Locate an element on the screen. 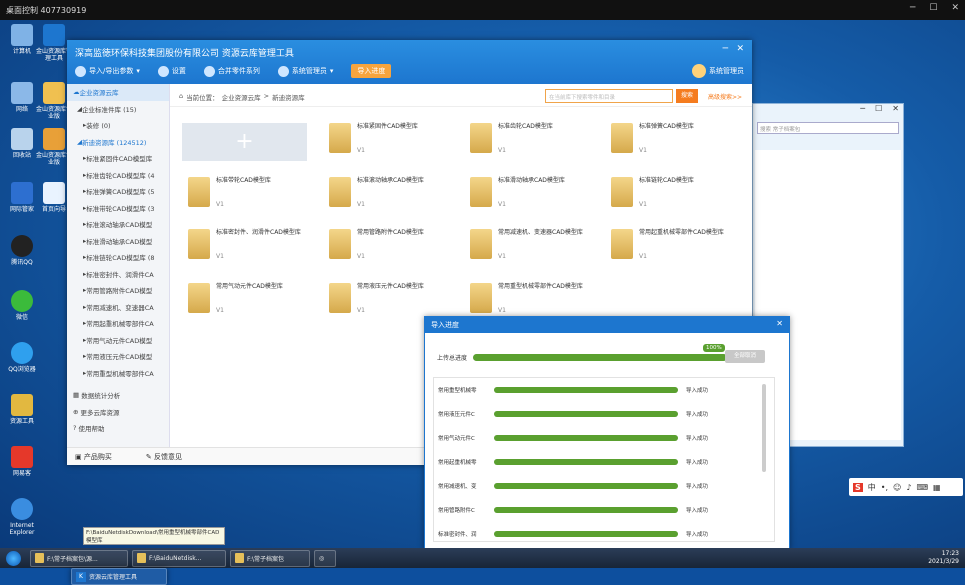  sidebar-item-xindi: ◢ 新迪资源库 (124512) is located at coordinates (118, 142).